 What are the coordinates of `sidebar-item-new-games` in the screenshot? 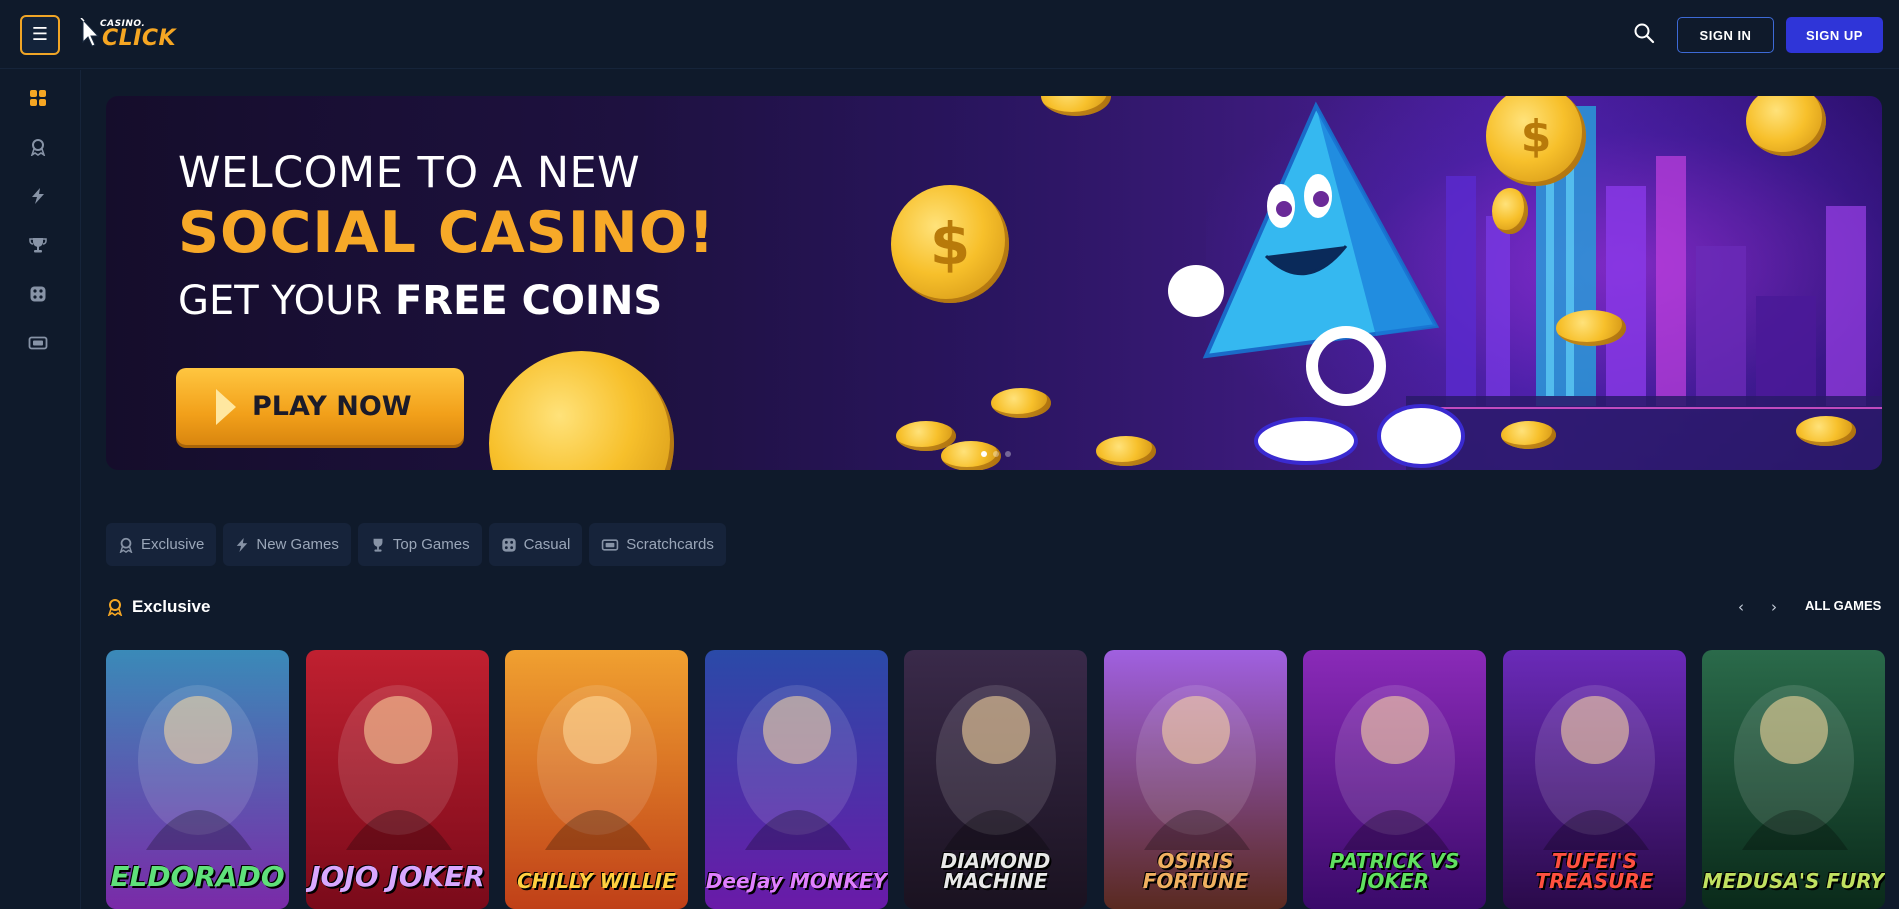 It's located at (38, 196).